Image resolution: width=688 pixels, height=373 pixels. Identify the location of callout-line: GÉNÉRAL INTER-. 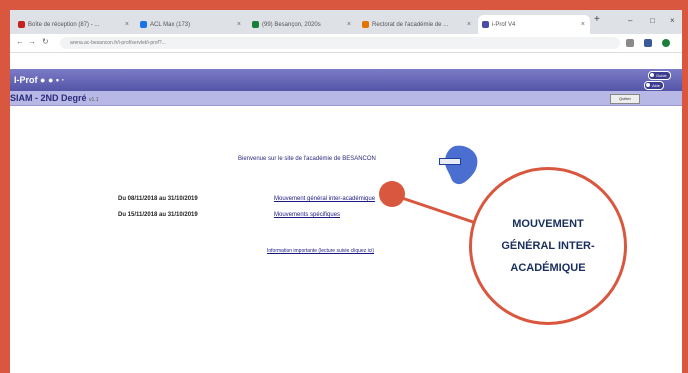
(548, 246).